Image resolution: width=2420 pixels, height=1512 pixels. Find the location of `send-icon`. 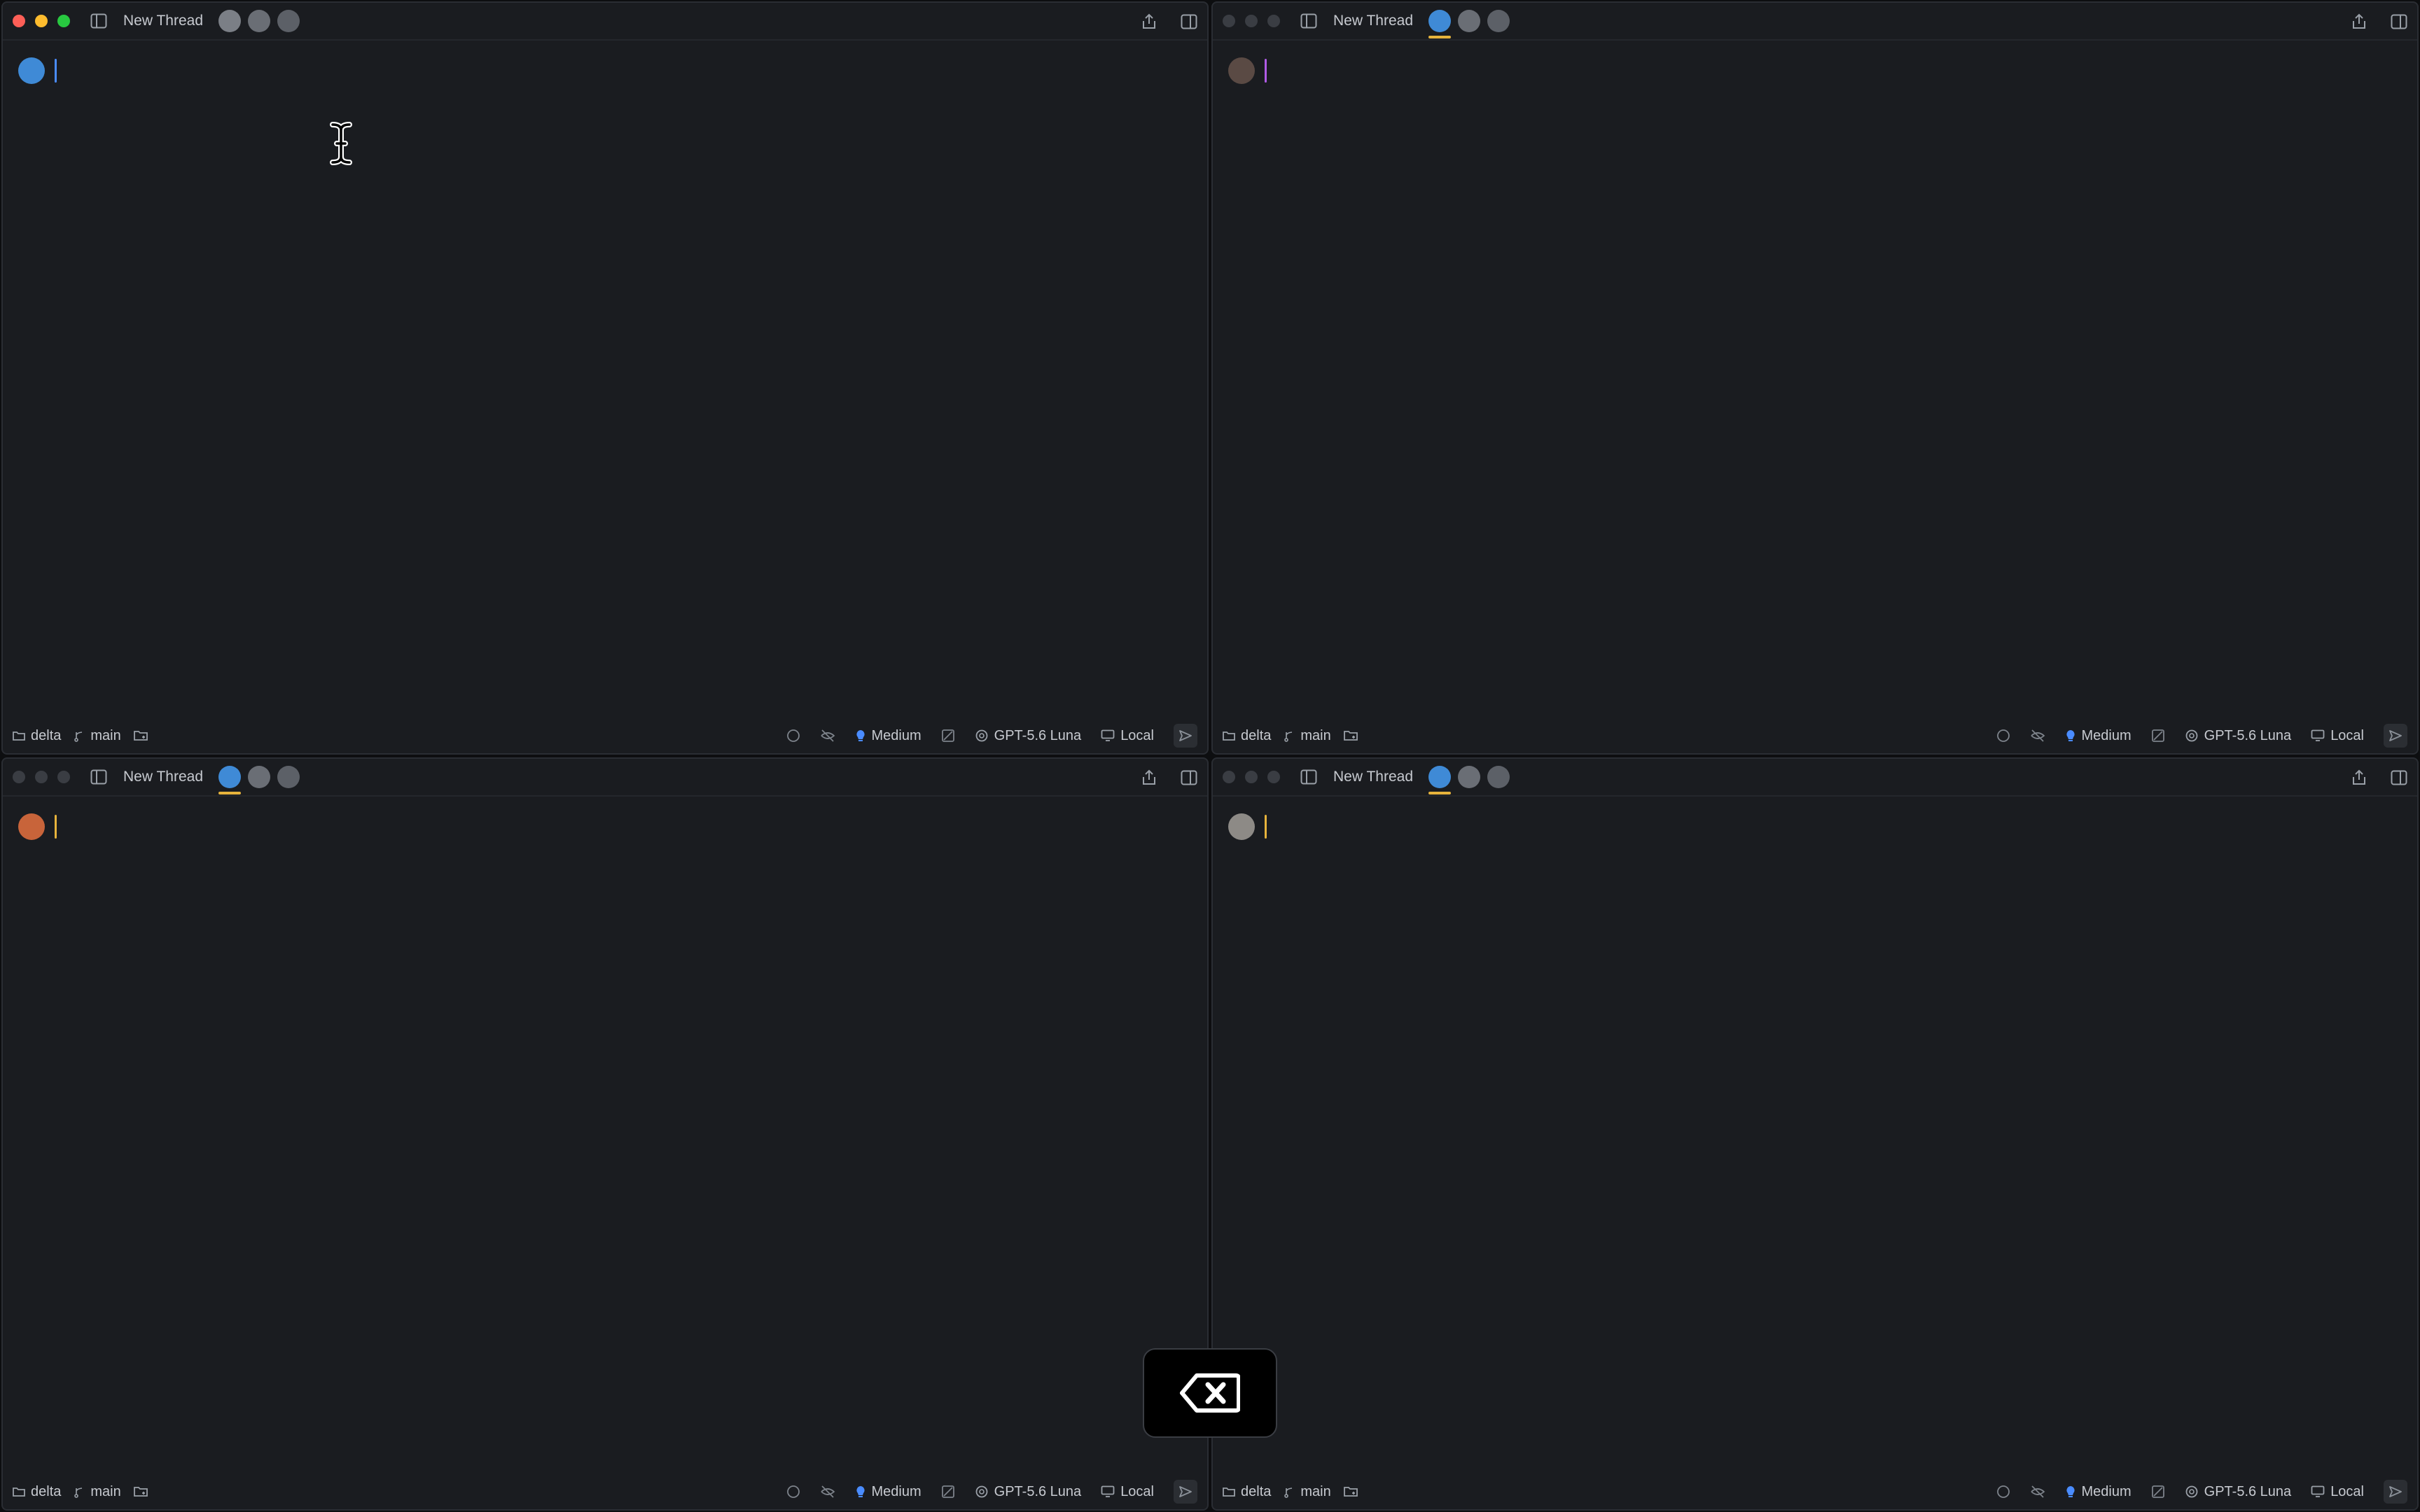

send-icon is located at coordinates (2395, 1491).